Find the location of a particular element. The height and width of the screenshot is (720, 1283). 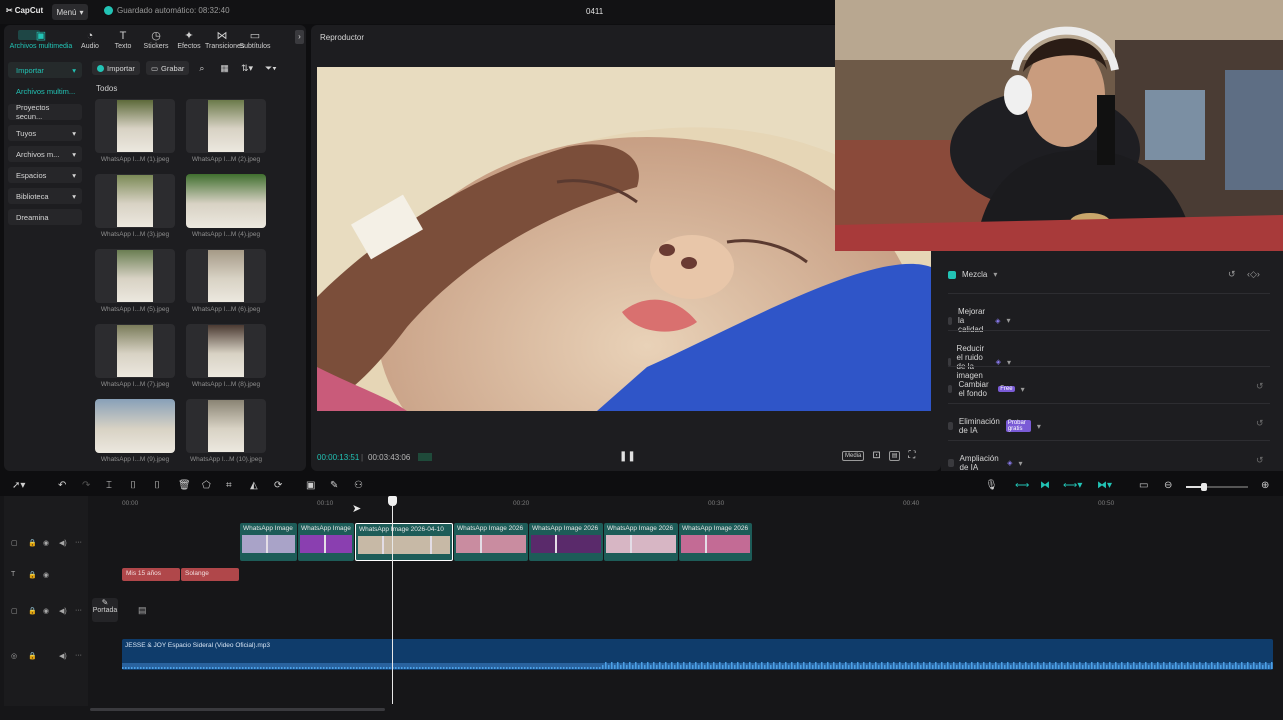

tabs-scroll-right-icon: › is located at coordinates (299, 37).